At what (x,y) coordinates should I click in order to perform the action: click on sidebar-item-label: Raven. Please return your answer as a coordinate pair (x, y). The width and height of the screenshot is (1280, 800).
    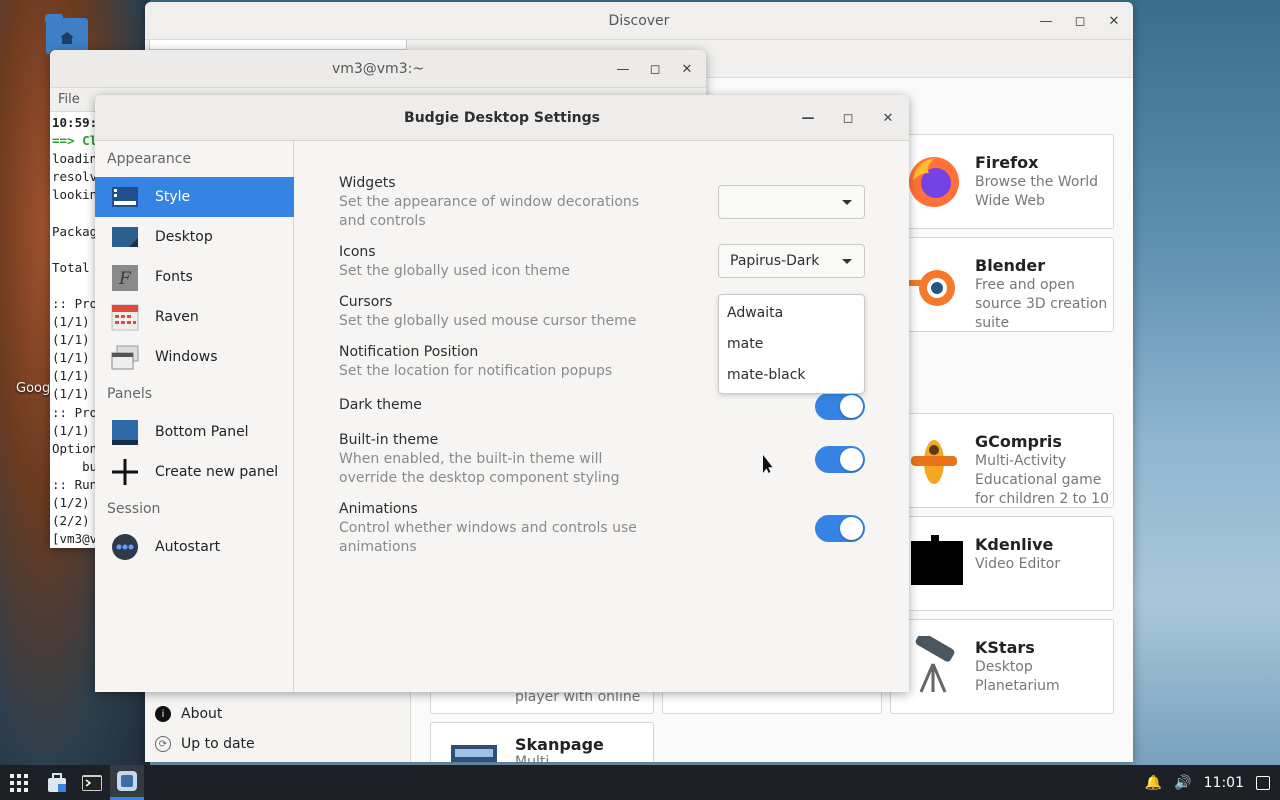
    Looking at the image, I should click on (177, 317).